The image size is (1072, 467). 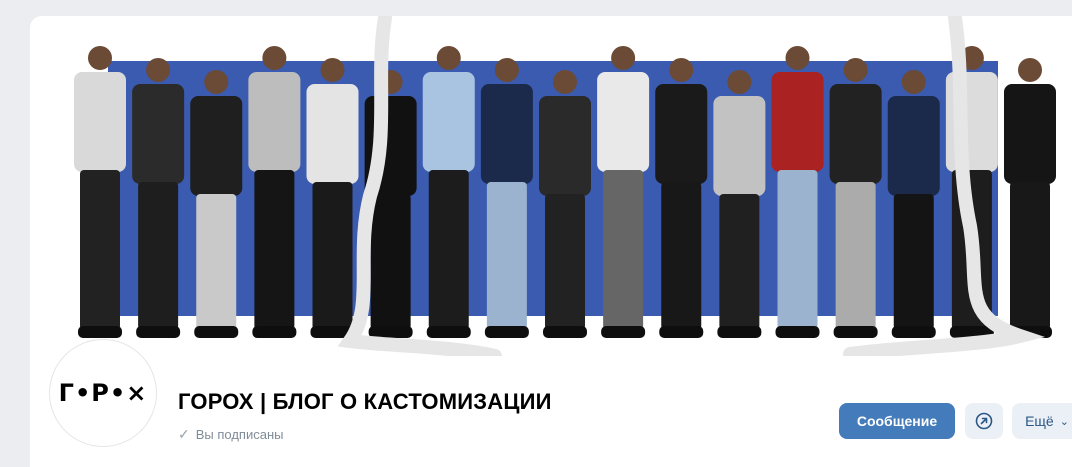 I want to click on chevron-down-icon: ⌄, so click(x=1064, y=421).